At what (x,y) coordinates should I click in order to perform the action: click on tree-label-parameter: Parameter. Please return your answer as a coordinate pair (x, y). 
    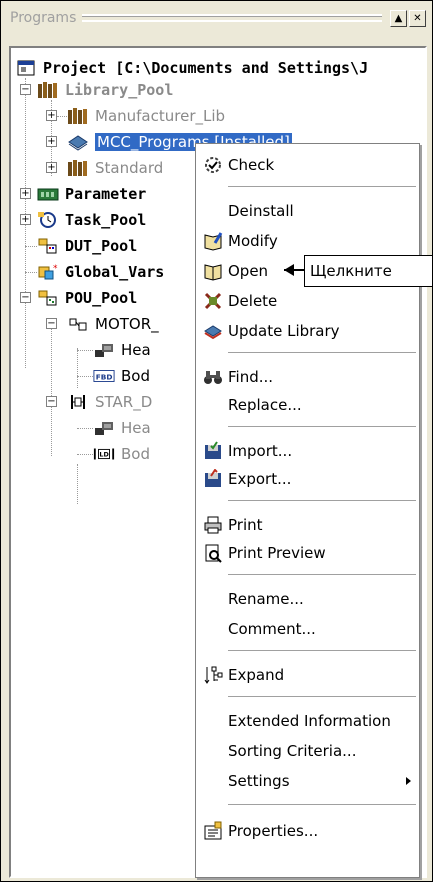
    Looking at the image, I should click on (106, 194).